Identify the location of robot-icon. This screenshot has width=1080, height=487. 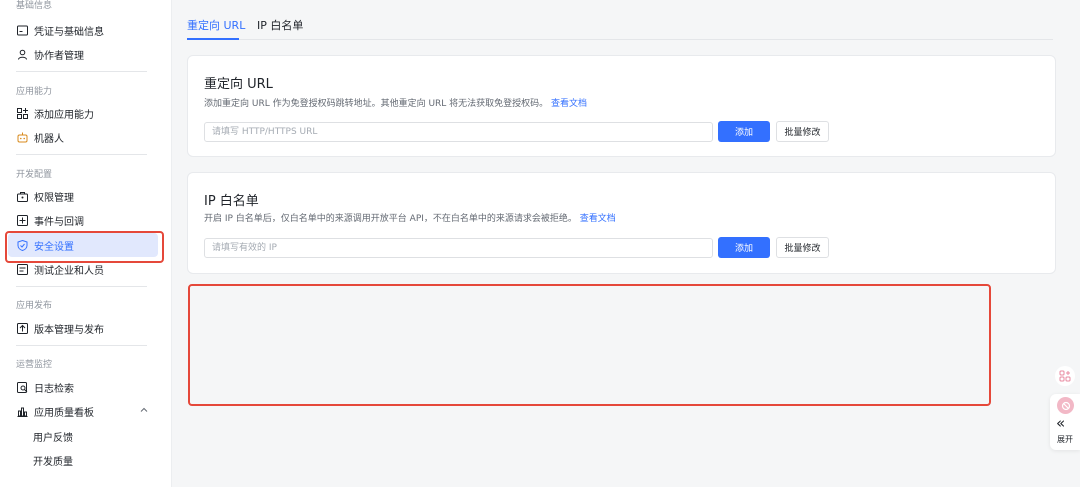
(22, 137).